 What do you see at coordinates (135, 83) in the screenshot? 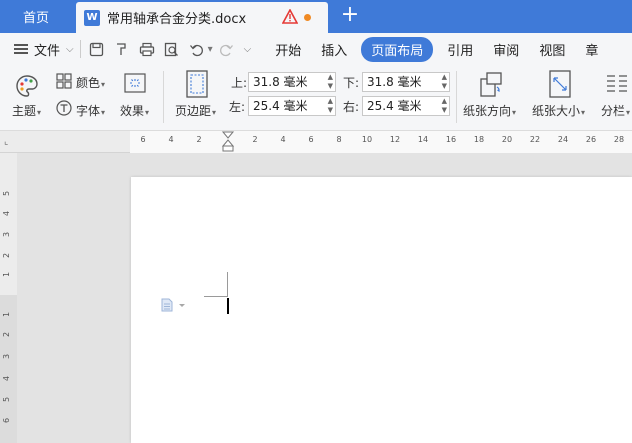
I see `effect-icon` at bounding box center [135, 83].